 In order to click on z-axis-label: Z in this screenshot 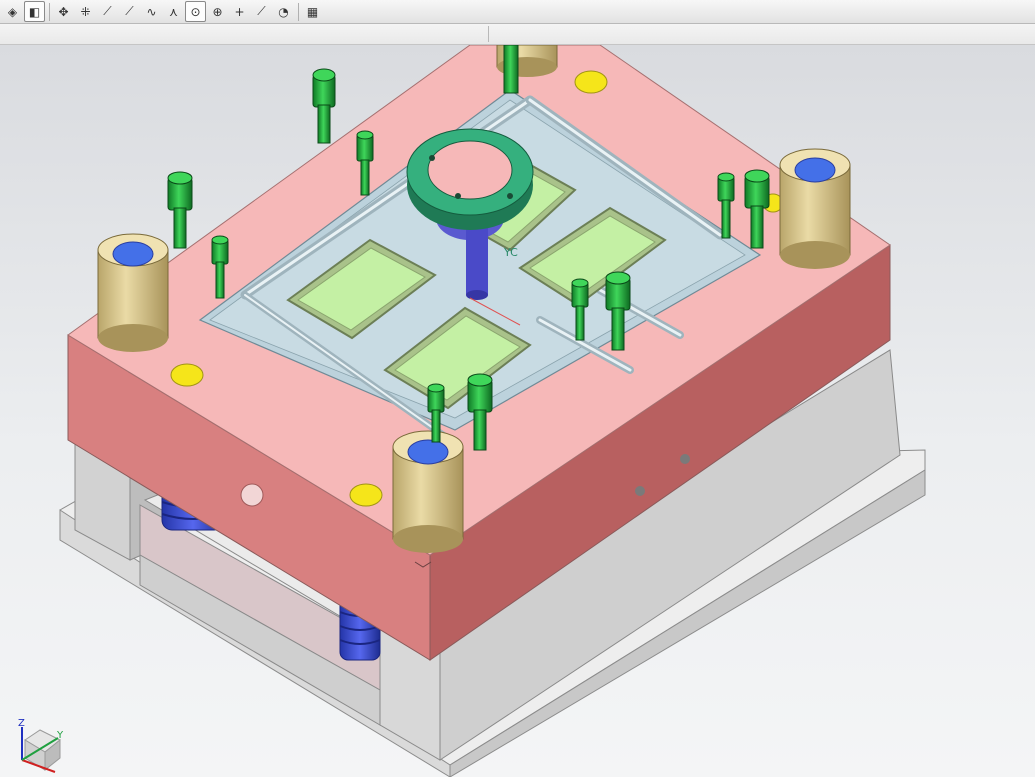, I will do `click(21, 723)`.